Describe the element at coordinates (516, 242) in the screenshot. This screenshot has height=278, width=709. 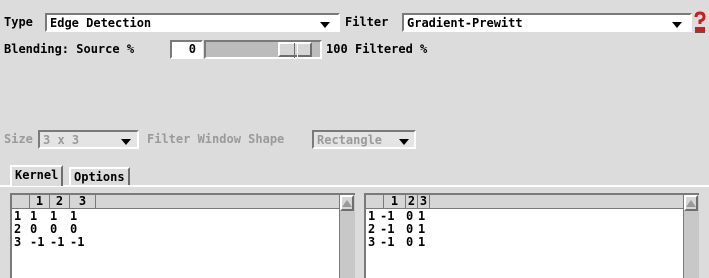
I see `table-row: 3 -1 0 1` at that location.